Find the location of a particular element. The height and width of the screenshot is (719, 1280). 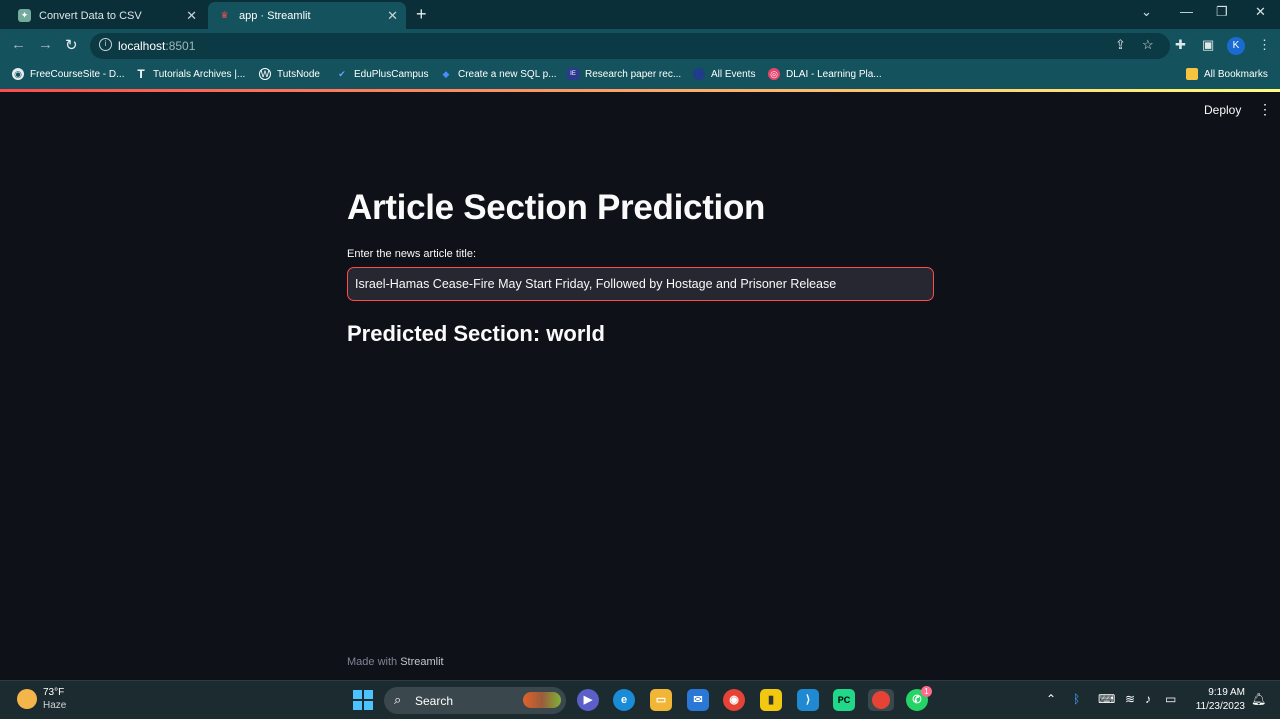

profile-avatar: K is located at coordinates (1236, 46).